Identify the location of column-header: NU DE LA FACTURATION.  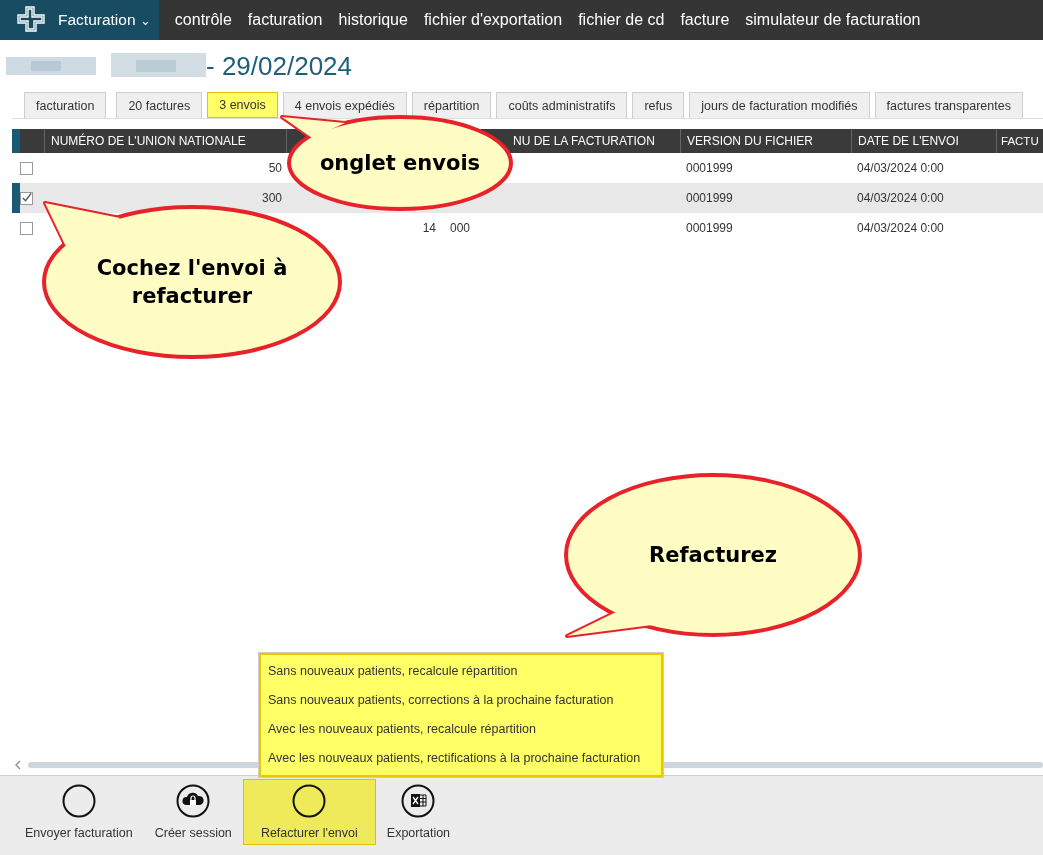
(584, 141).